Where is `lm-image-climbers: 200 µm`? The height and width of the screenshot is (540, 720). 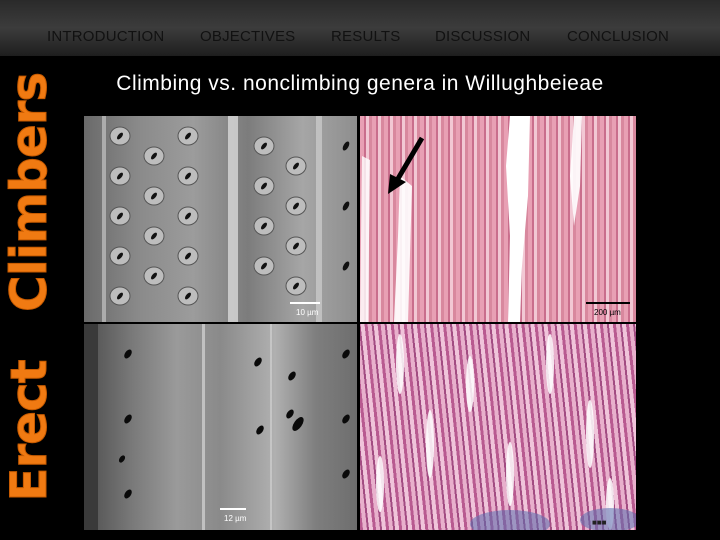
lm-image-climbers: 200 µm is located at coordinates (498, 219).